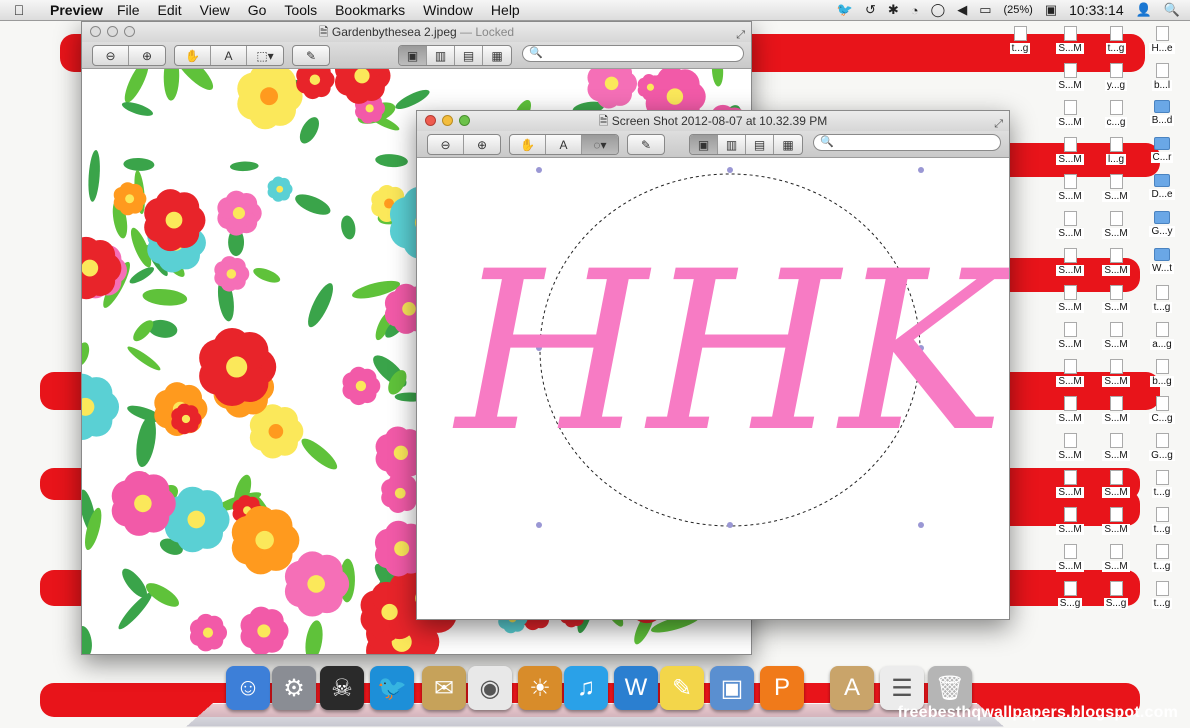 Image resolution: width=1190 pixels, height=728 pixels. Describe the element at coordinates (1162, 447) in the screenshot. I see `desktop-file-icon: G...g` at that location.